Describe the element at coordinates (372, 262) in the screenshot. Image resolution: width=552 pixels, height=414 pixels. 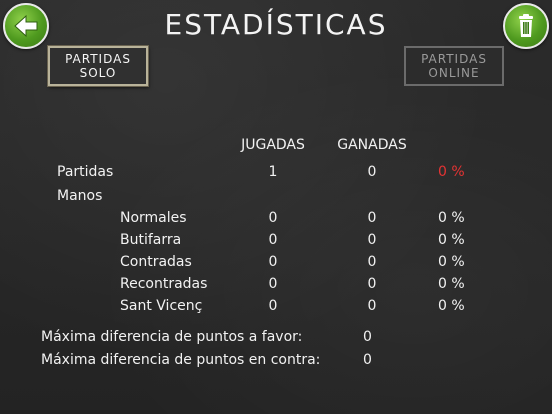
I see `contradas-ganadas-value: 0` at that location.